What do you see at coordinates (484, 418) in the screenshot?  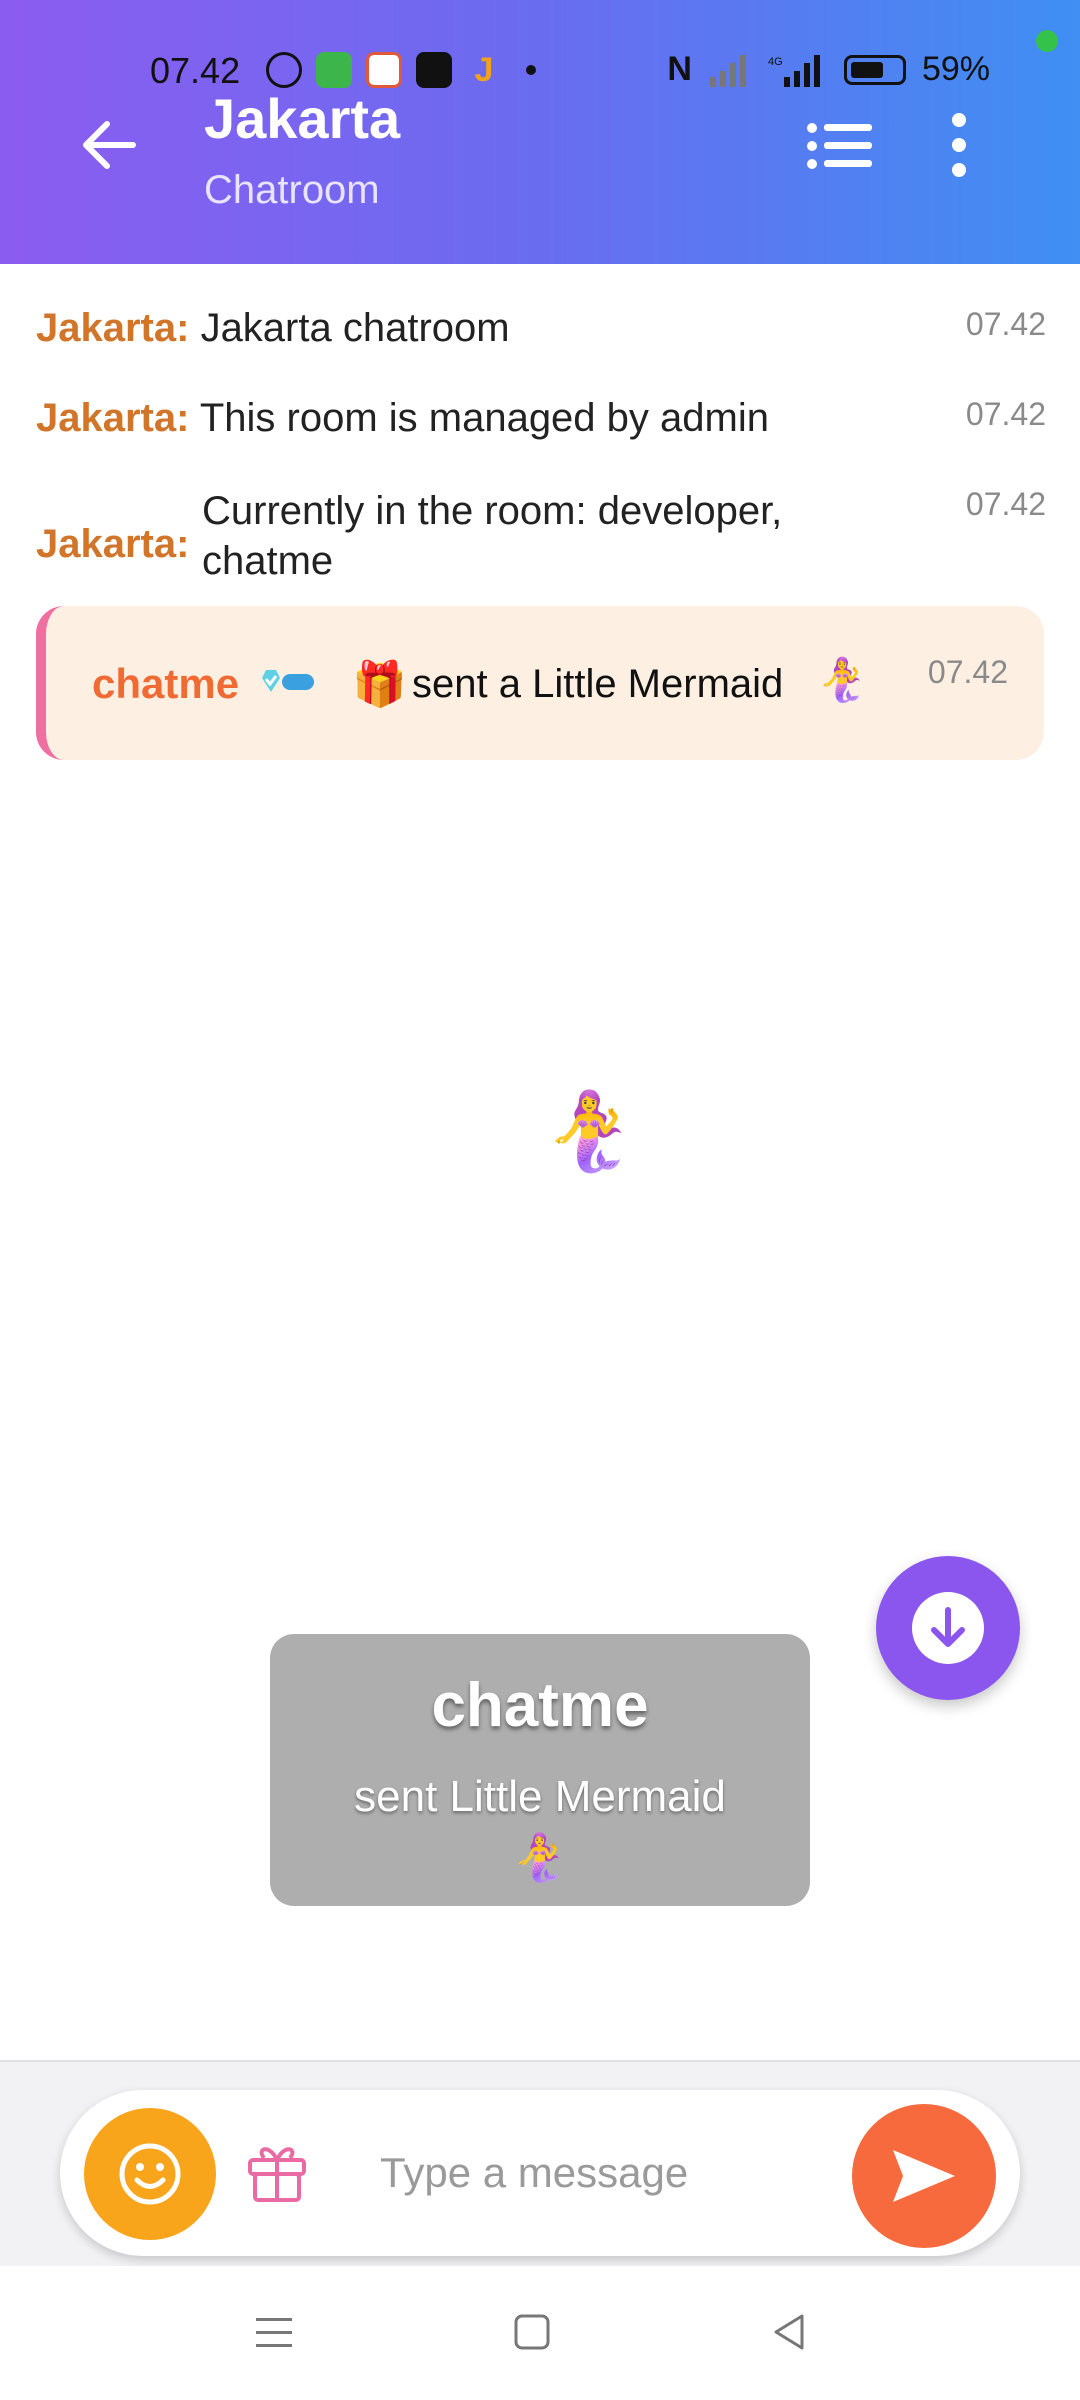 I see `message-text: This room is managed by admin` at bounding box center [484, 418].